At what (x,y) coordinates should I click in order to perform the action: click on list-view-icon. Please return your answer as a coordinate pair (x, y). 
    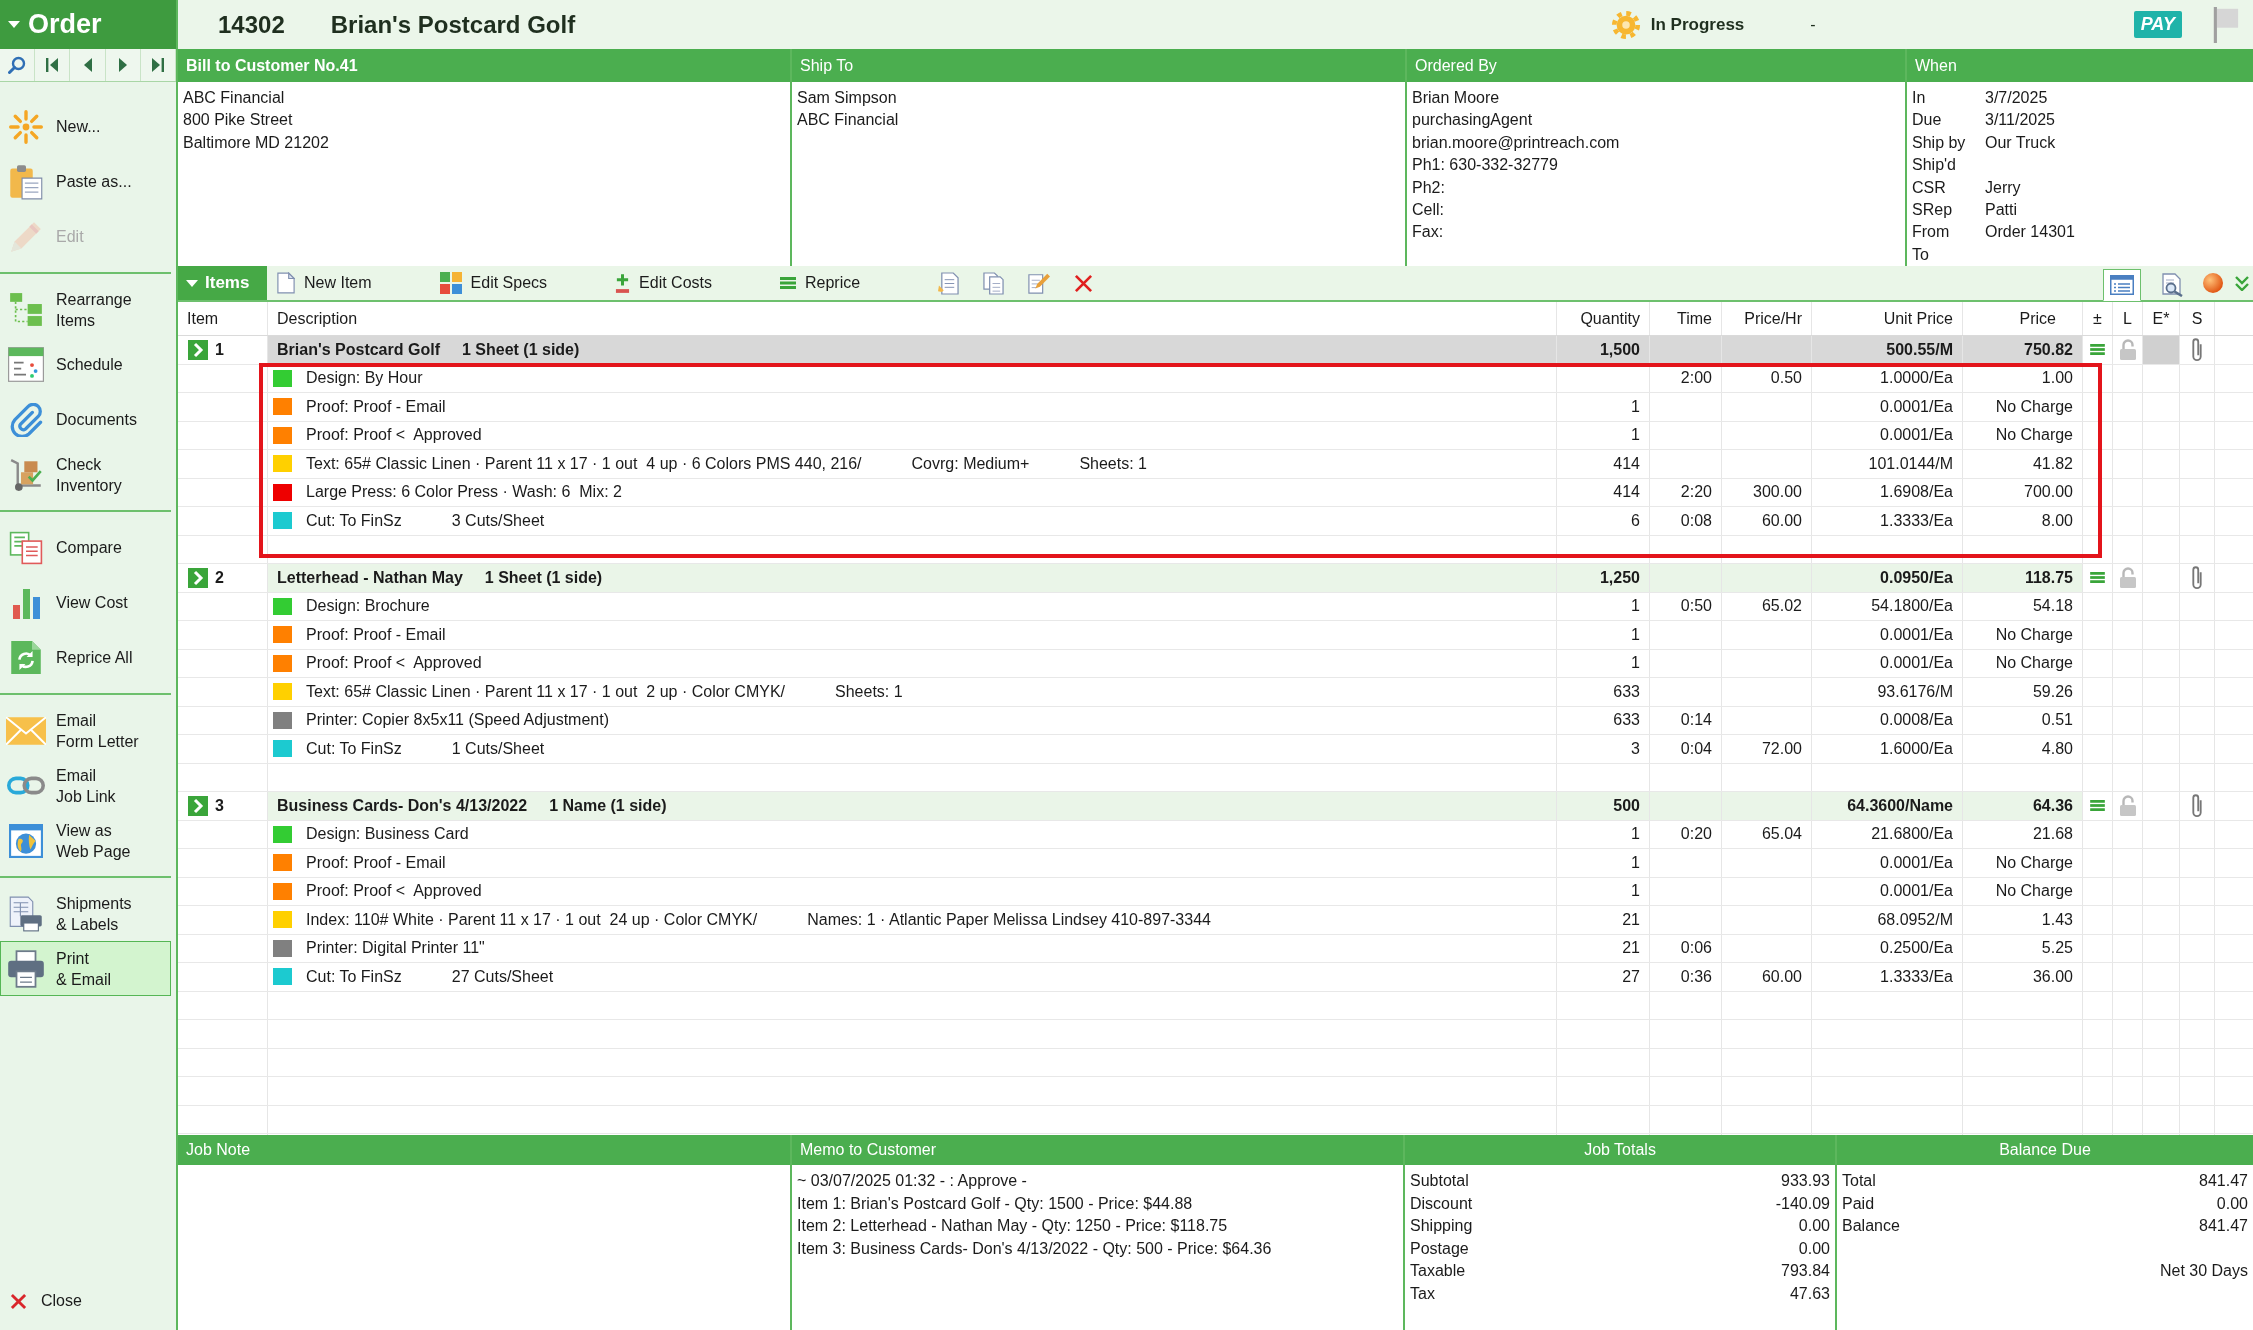
    Looking at the image, I should click on (2122, 285).